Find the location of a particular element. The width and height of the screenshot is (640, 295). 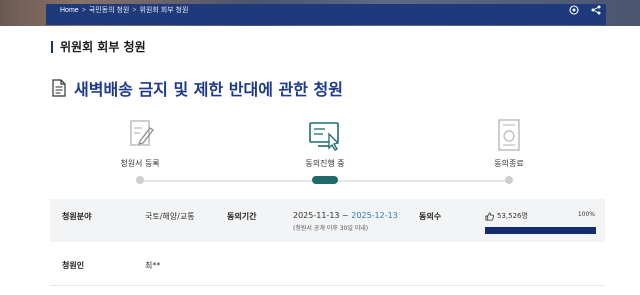

agree-percent: 100% is located at coordinates (586, 214).